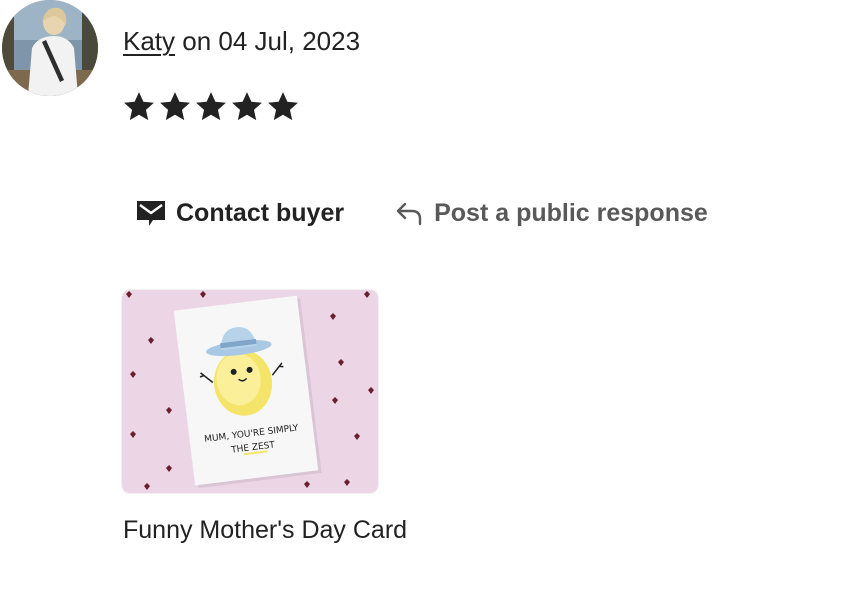  I want to click on review-date: on 04 Jul, 2023, so click(268, 41).